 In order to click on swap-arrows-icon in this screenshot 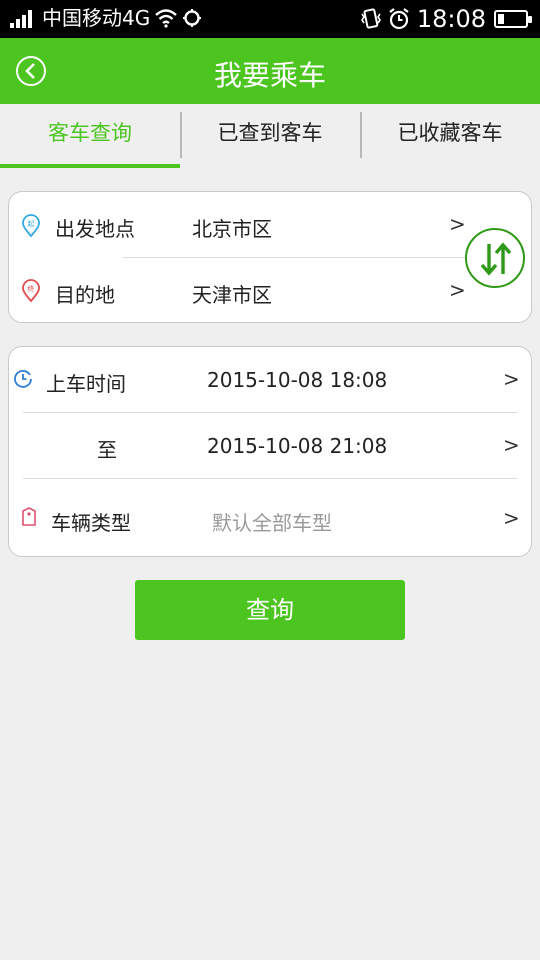, I will do `click(496, 259)`.